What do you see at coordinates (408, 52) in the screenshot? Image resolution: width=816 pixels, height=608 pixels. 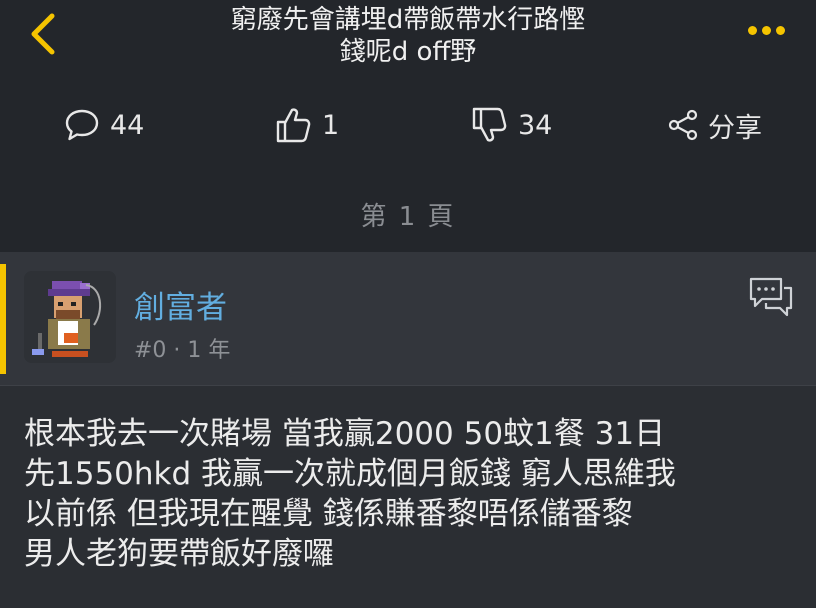 I see `thread-title-line-2: 錢呢d off野` at bounding box center [408, 52].